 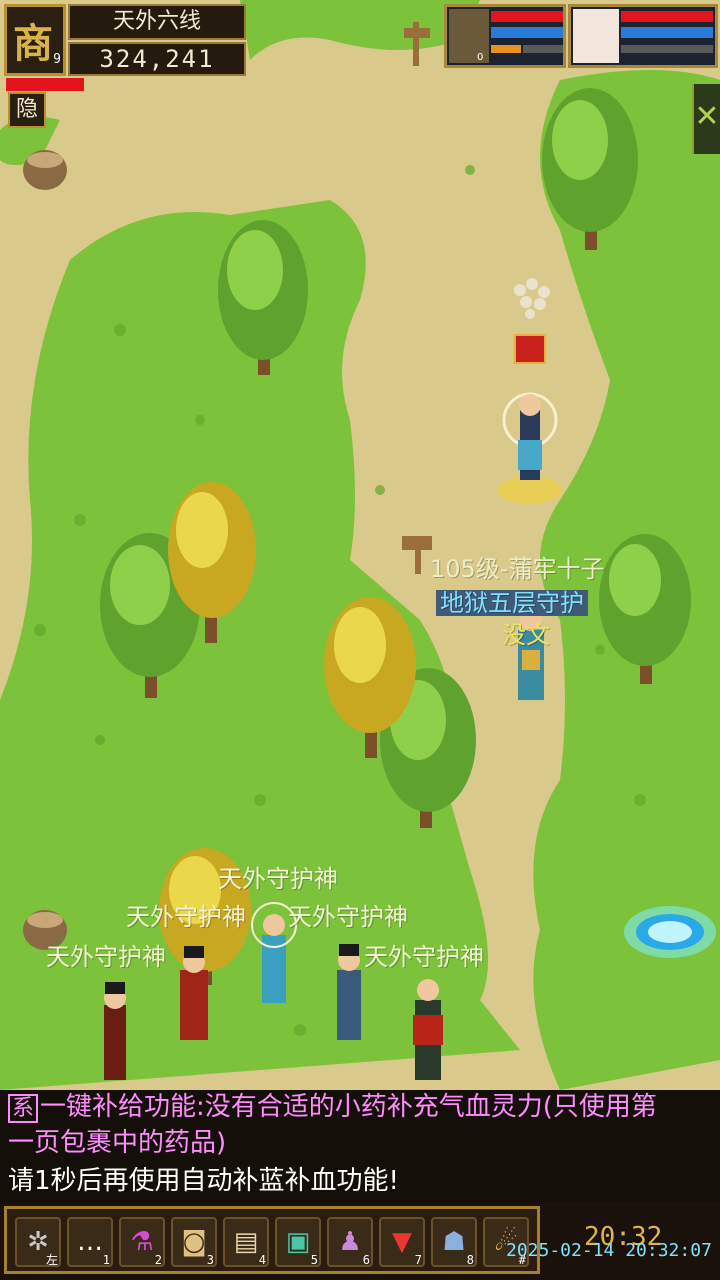 I want to click on system-message-line: 请1秒后再使用自动补蓝补血功能!, so click(x=203, y=1181).